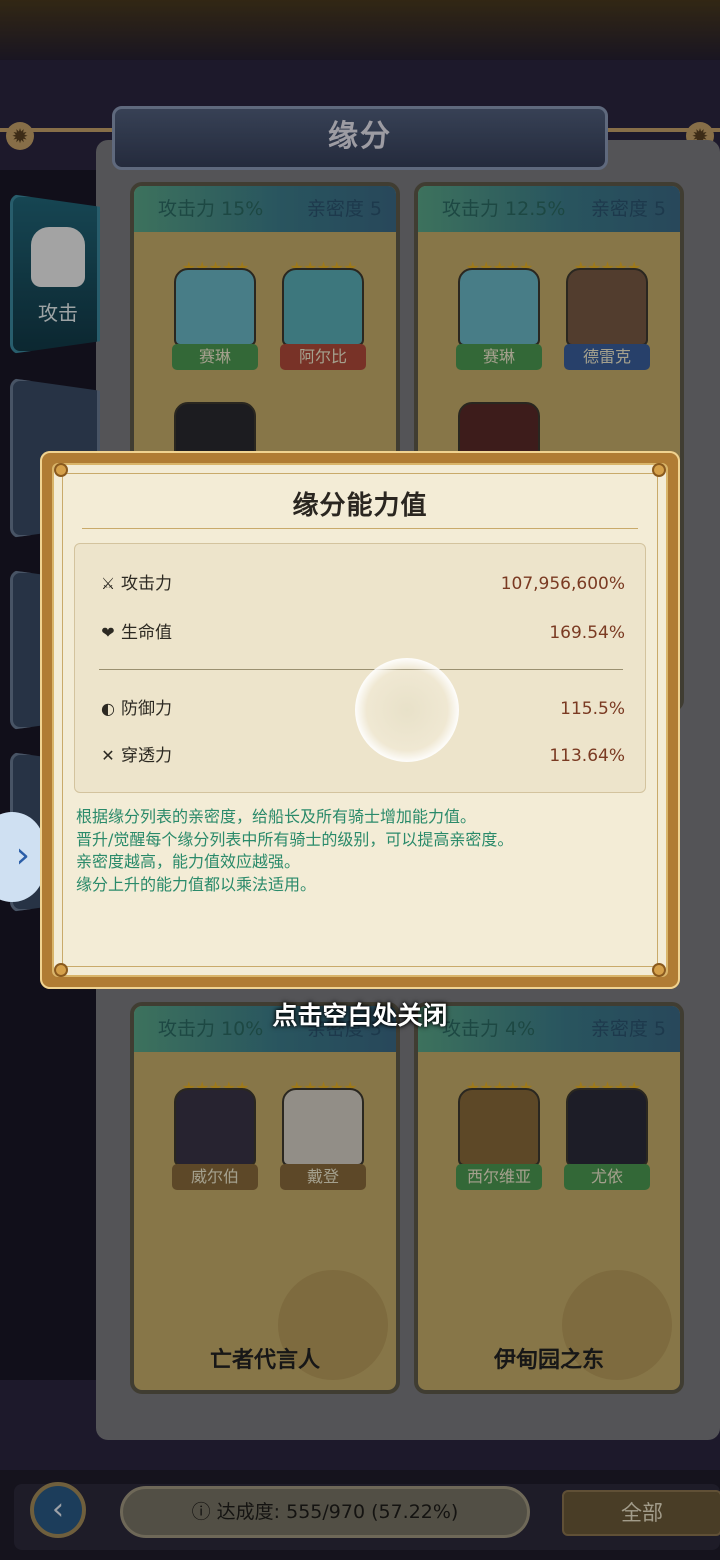 The width and height of the screenshot is (720, 1560). Describe the element at coordinates (146, 584) in the screenshot. I see `stat-label: 攻击力` at that location.